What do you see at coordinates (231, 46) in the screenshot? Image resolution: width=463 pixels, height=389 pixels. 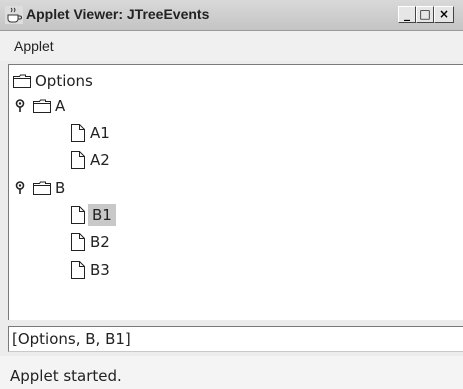 I see `menu-bar: Applet` at bounding box center [231, 46].